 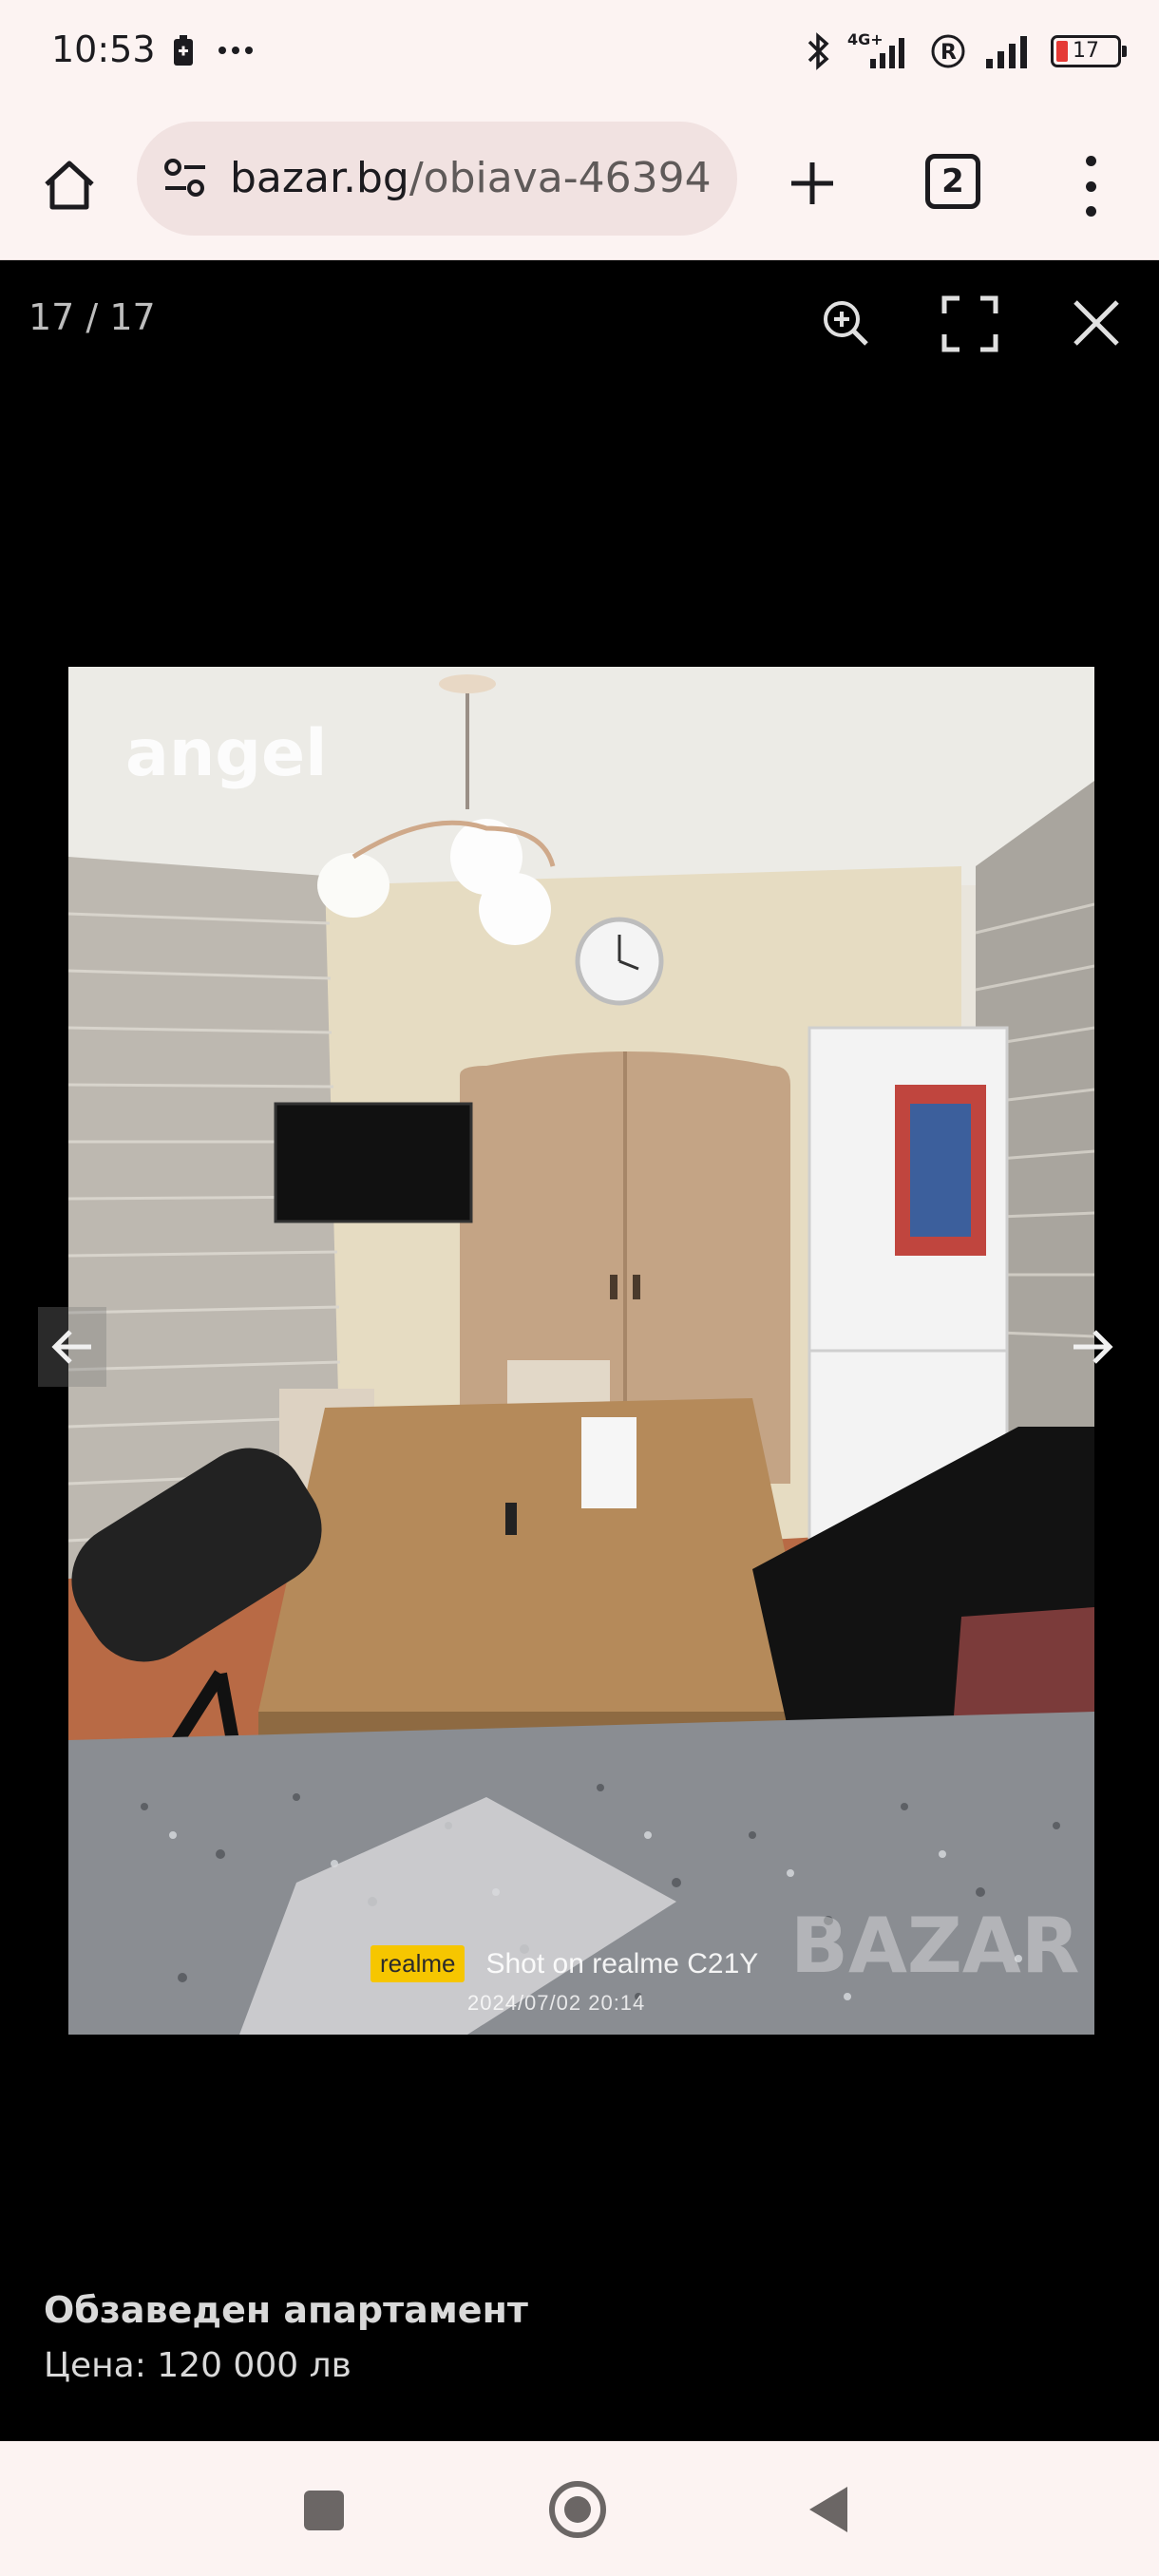 I want to click on status-bar: 10:53 4G+ R 17, so click(x=579, y=56).